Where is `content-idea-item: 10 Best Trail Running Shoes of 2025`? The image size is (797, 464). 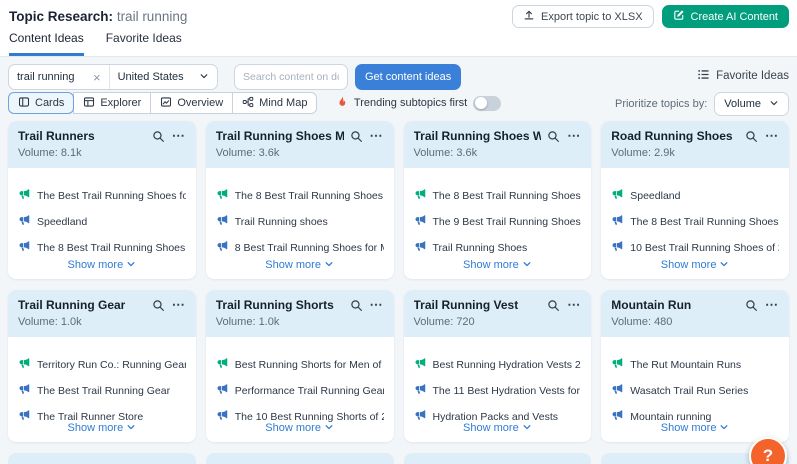
content-idea-item: 10 Best Trail Running Shoes of 2025 is located at coordinates (695, 247).